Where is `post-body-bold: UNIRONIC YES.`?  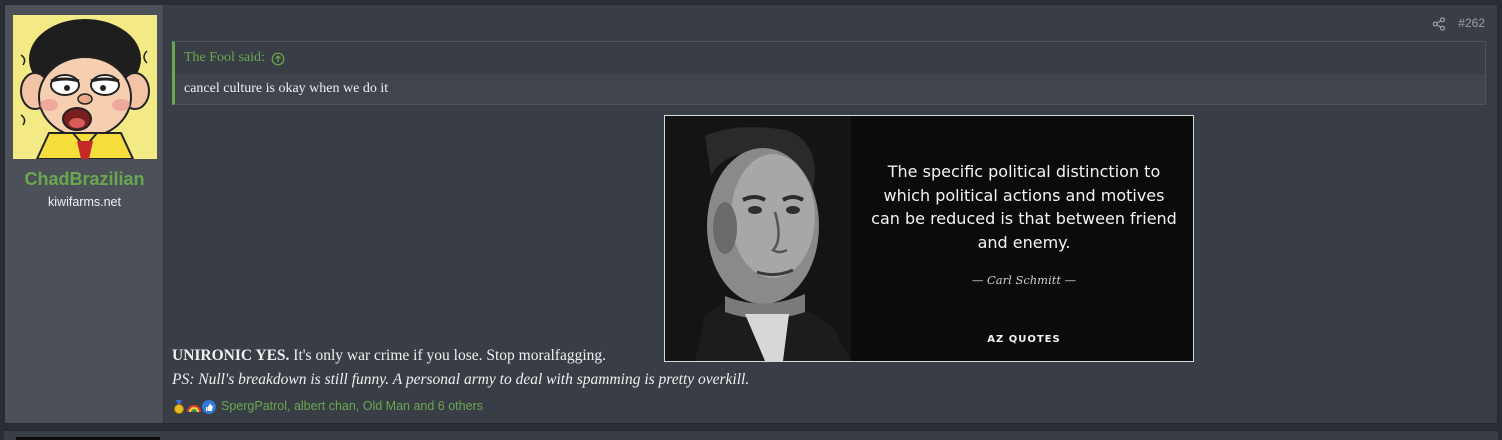 post-body-bold: UNIRONIC YES. is located at coordinates (231, 355).